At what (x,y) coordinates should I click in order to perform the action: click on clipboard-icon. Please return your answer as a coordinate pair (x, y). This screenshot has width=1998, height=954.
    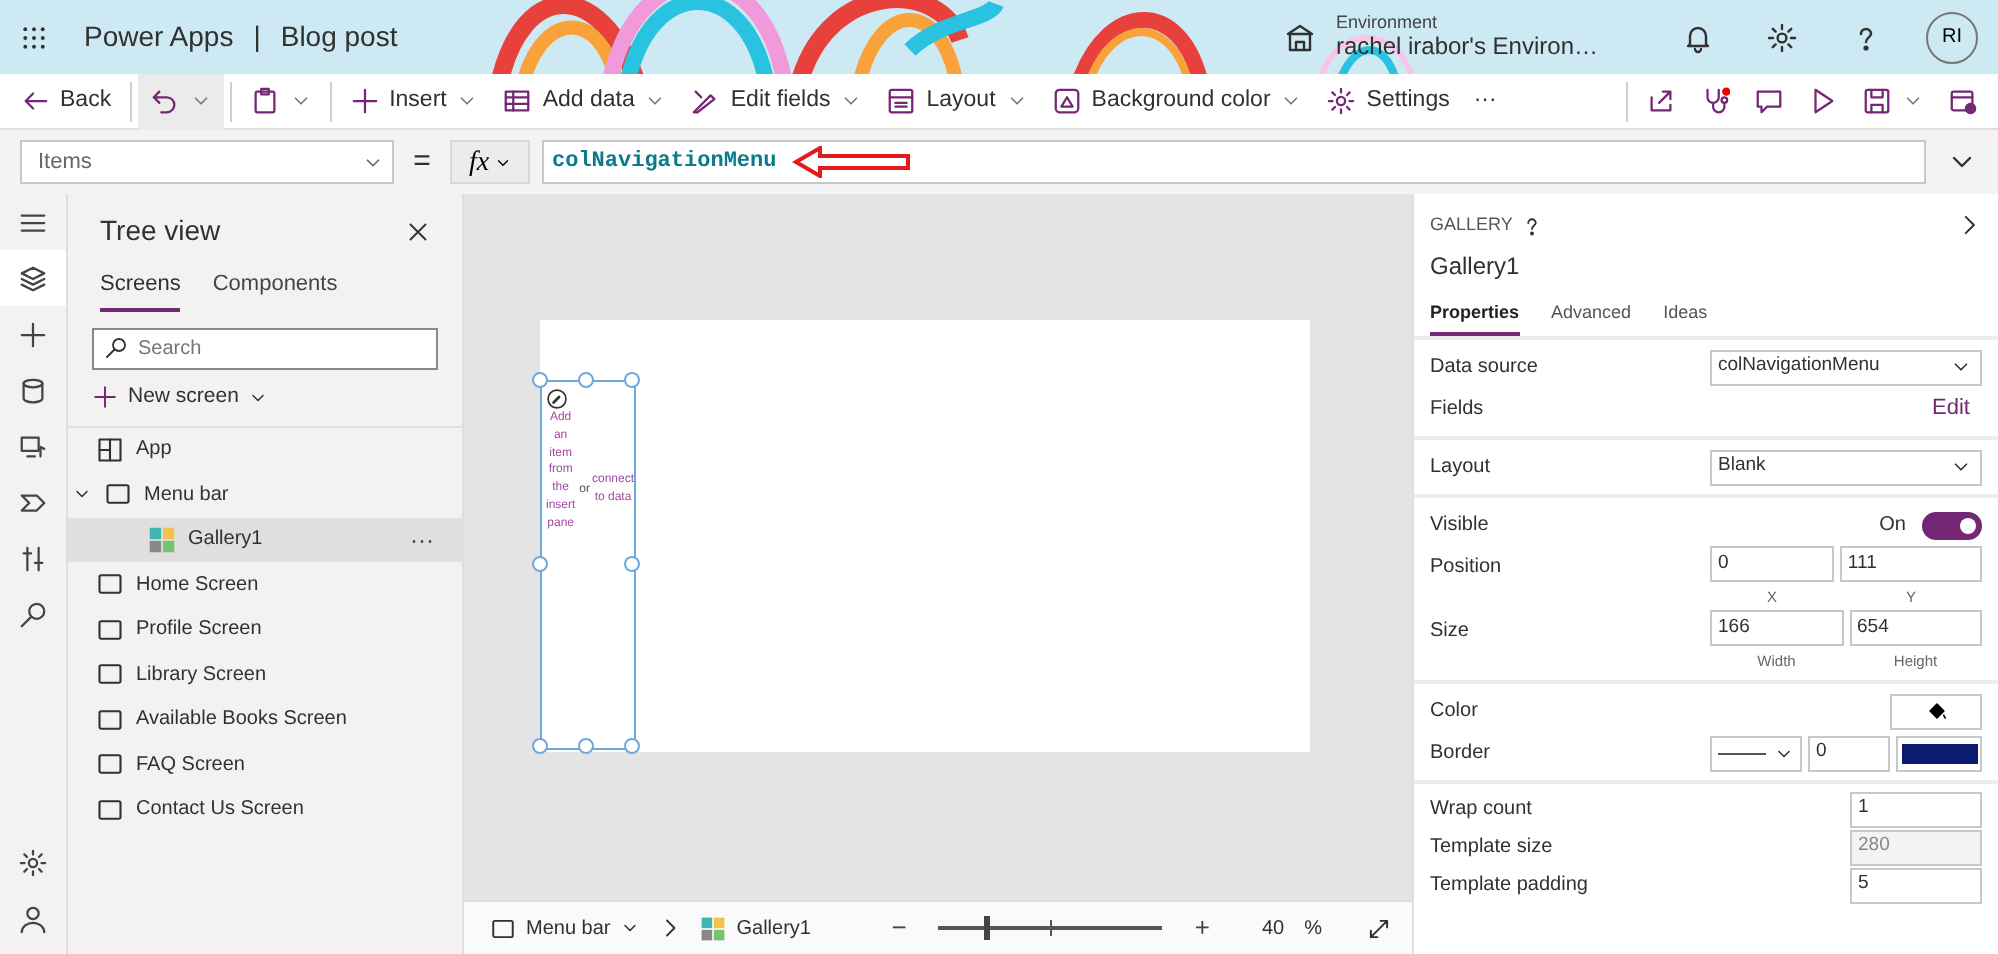
    Looking at the image, I should click on (264, 101).